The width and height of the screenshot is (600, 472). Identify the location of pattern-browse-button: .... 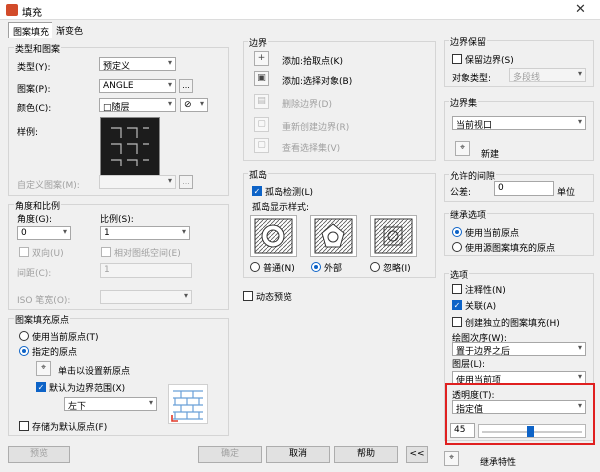
(186, 86).